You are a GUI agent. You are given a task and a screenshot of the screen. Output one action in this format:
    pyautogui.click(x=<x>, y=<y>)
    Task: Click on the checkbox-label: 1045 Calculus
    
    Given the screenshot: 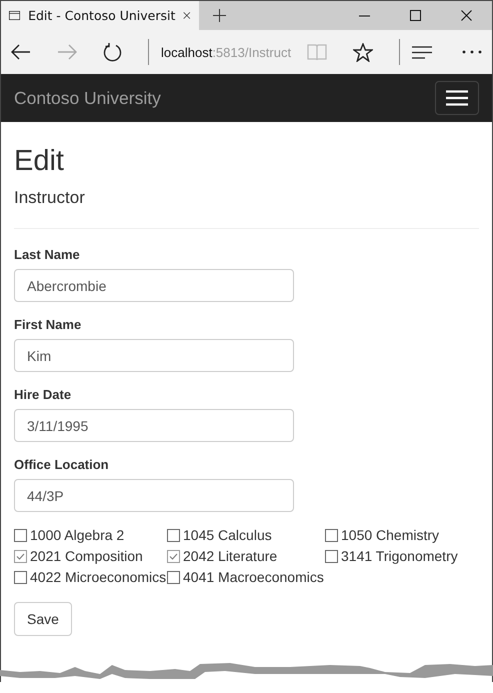 What is the action you would take?
    pyautogui.click(x=227, y=535)
    